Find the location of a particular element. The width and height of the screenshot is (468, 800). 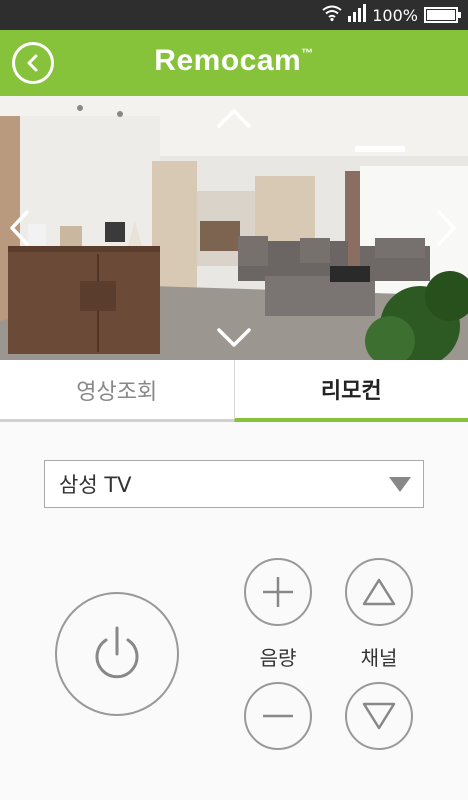

pan-right-button is located at coordinates (447, 228).